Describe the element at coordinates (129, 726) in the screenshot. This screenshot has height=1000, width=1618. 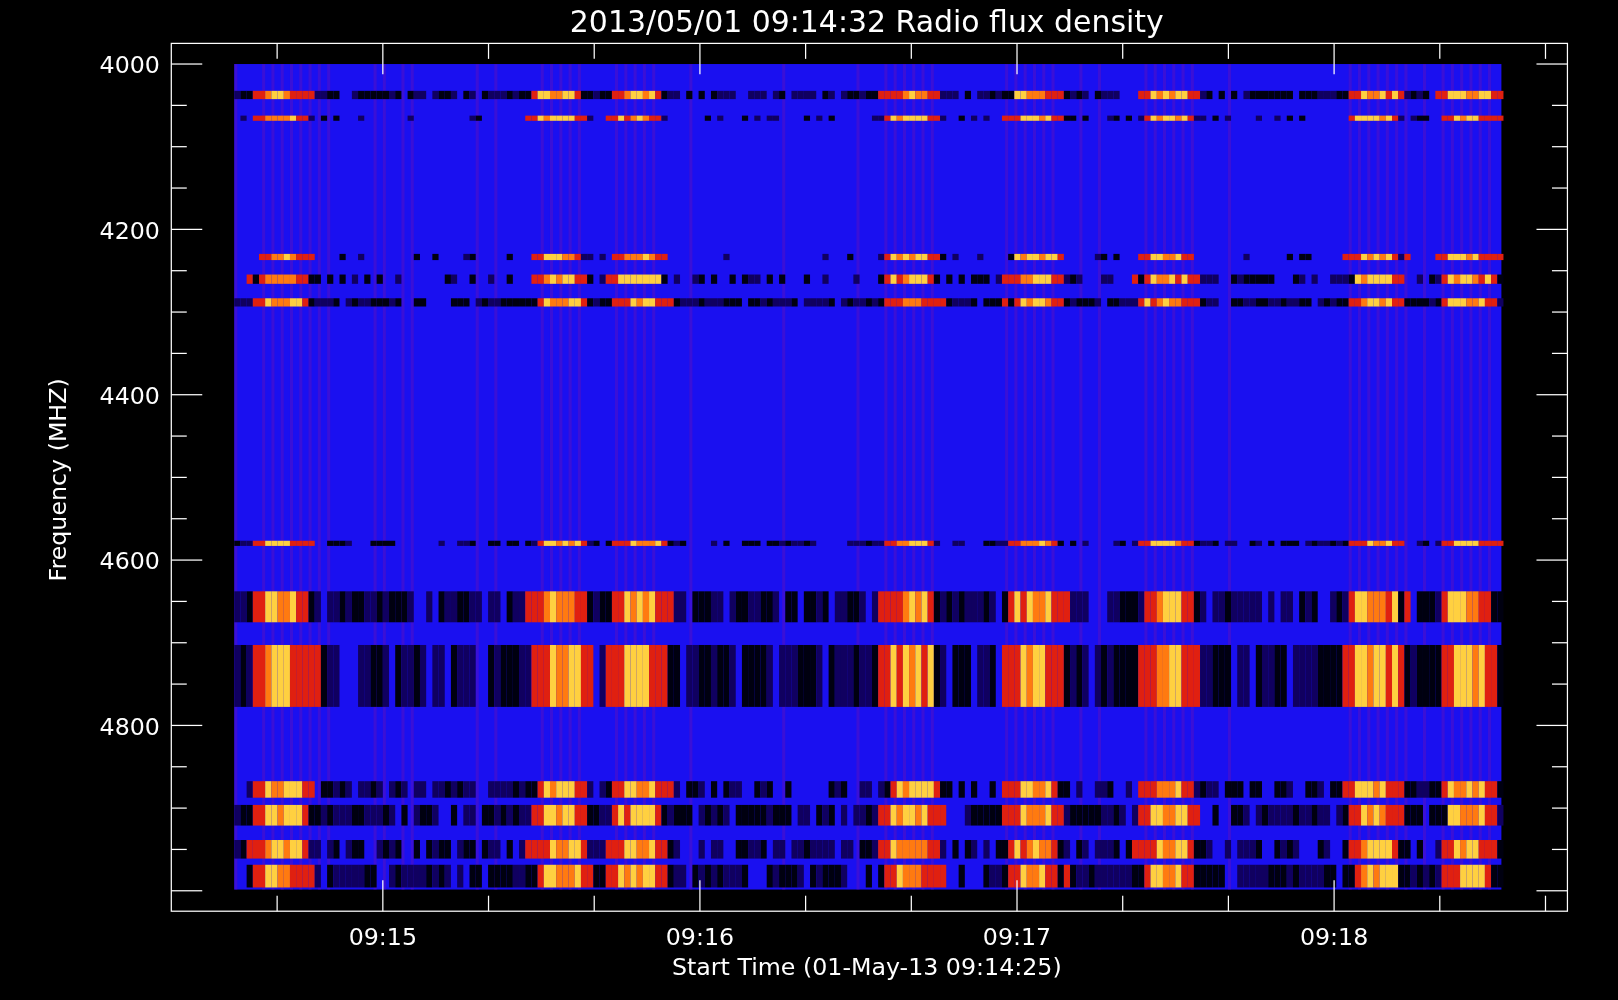
I see `axis-tick-label: 4800` at that location.